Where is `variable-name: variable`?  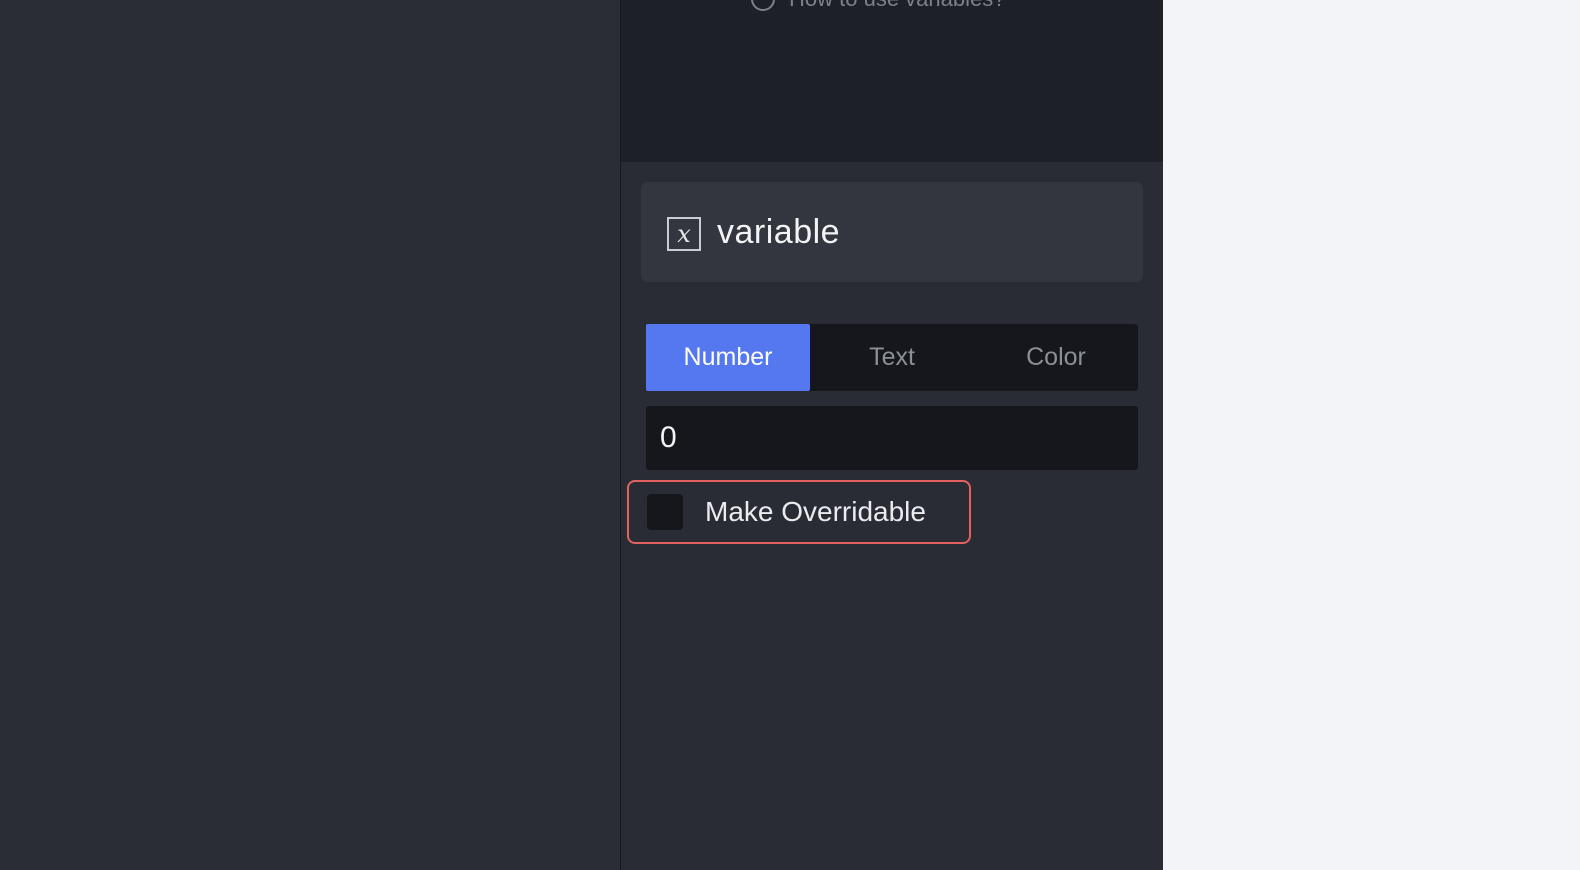
variable-name: variable is located at coordinates (778, 232).